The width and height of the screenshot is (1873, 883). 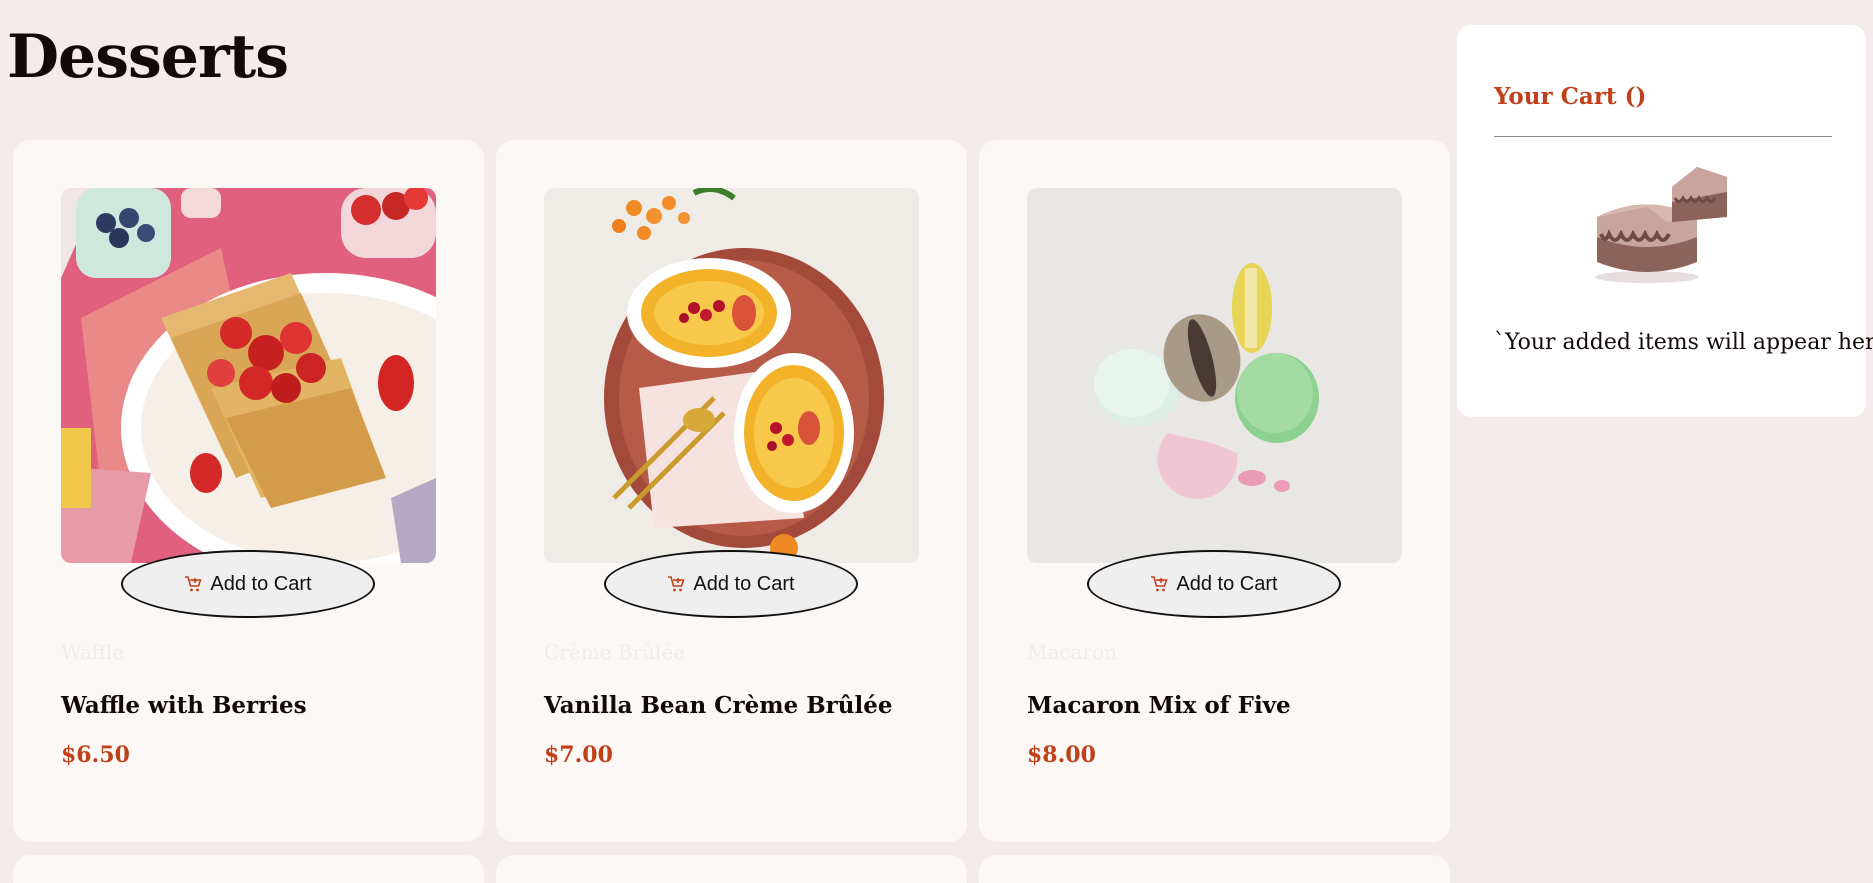 I want to click on creme-brulee-image, so click(x=731, y=375).